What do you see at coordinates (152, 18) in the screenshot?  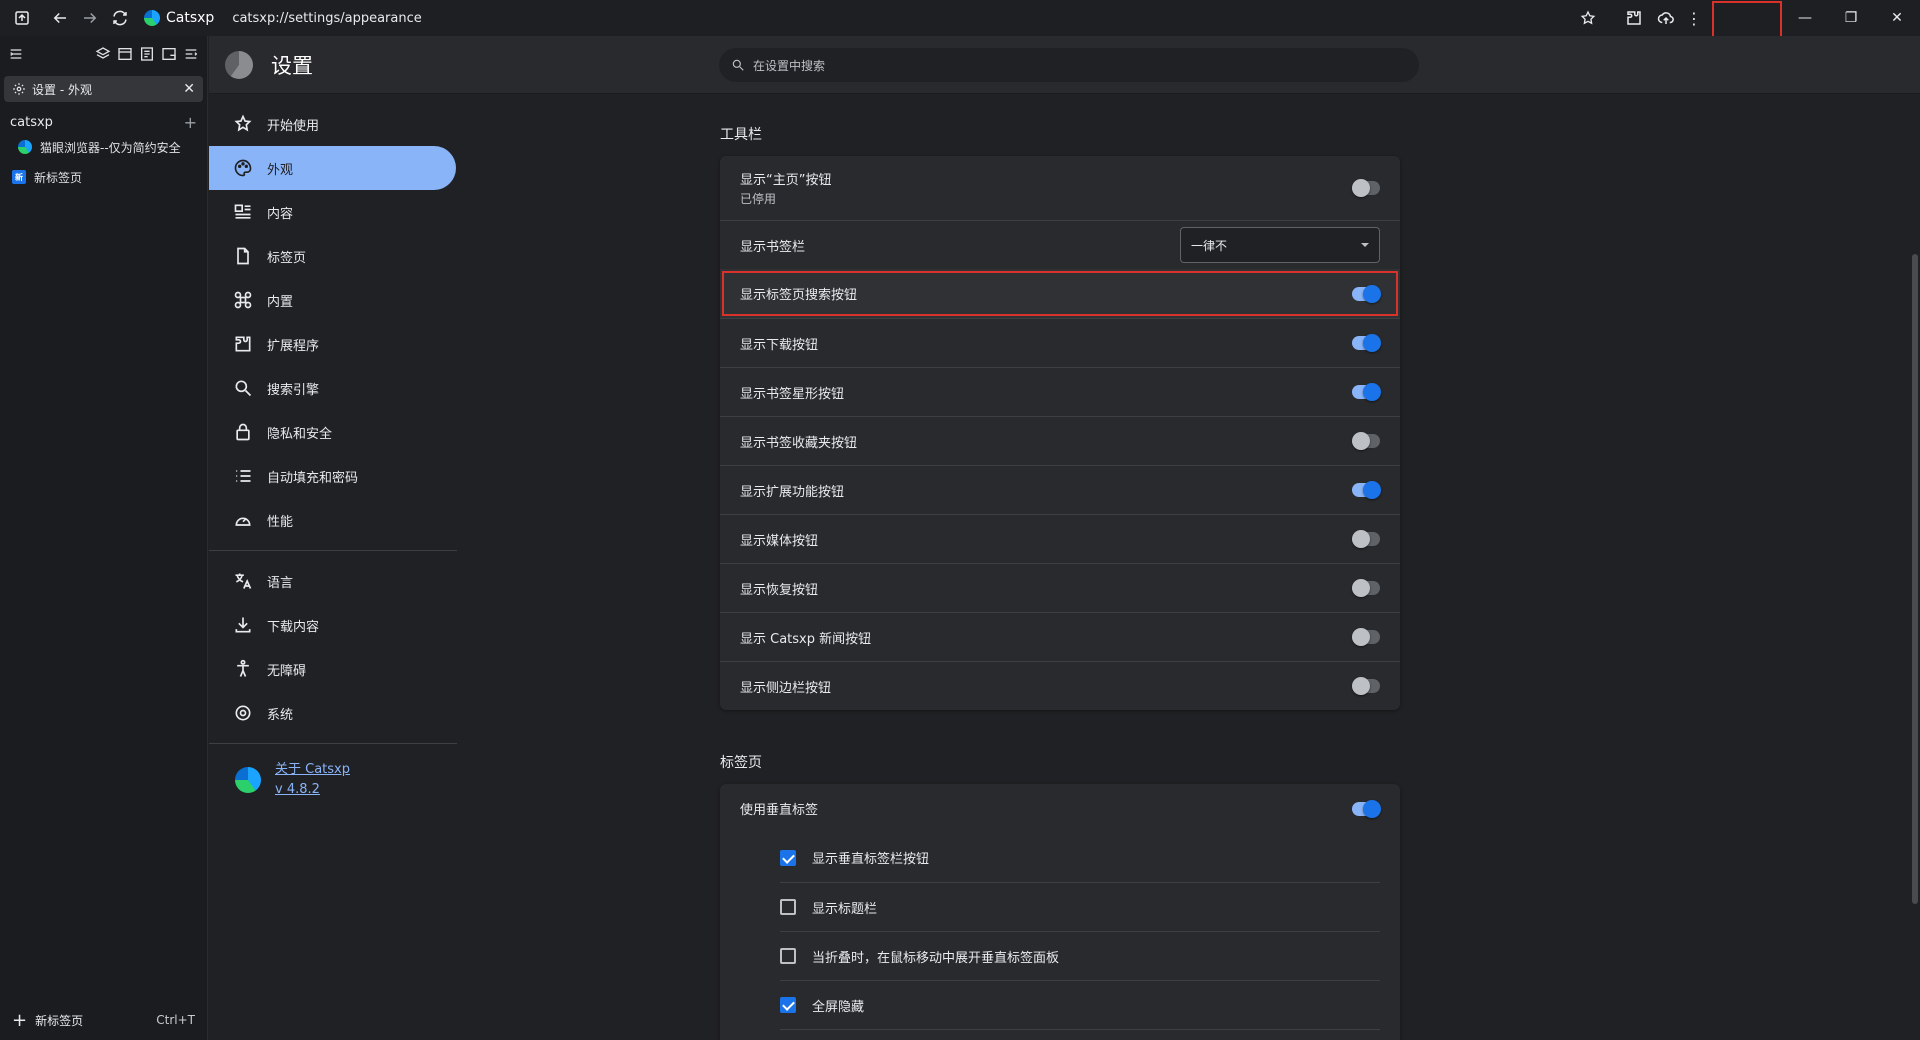 I see `catsxp-logo-icon` at bounding box center [152, 18].